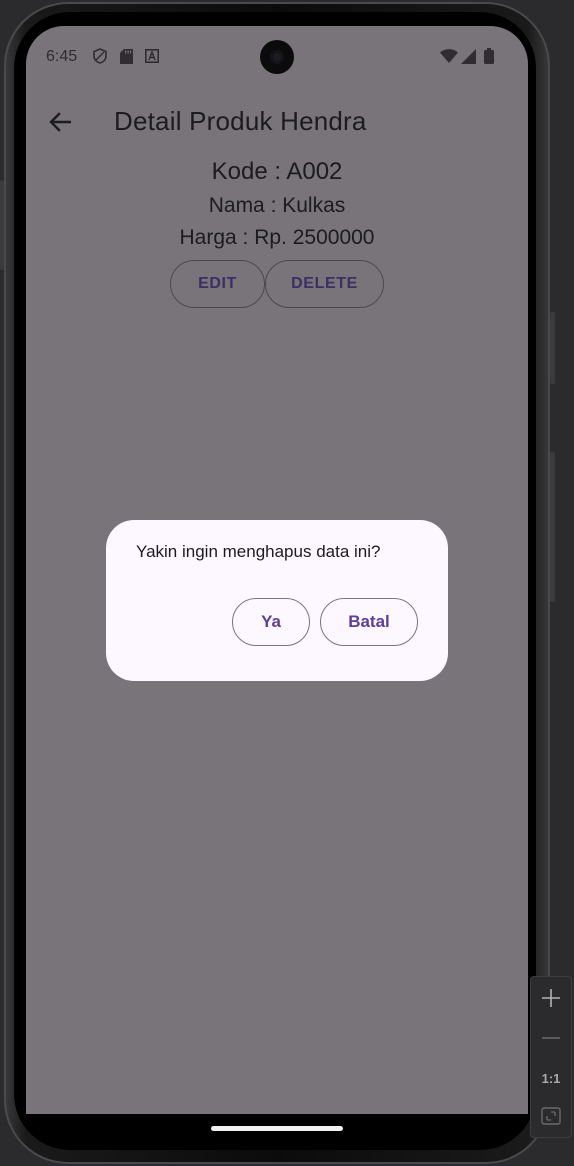 This screenshot has width=574, height=1166. What do you see at coordinates (258, 551) in the screenshot?
I see `dialog-message: Yakin ingin menghapus data ini?` at bounding box center [258, 551].